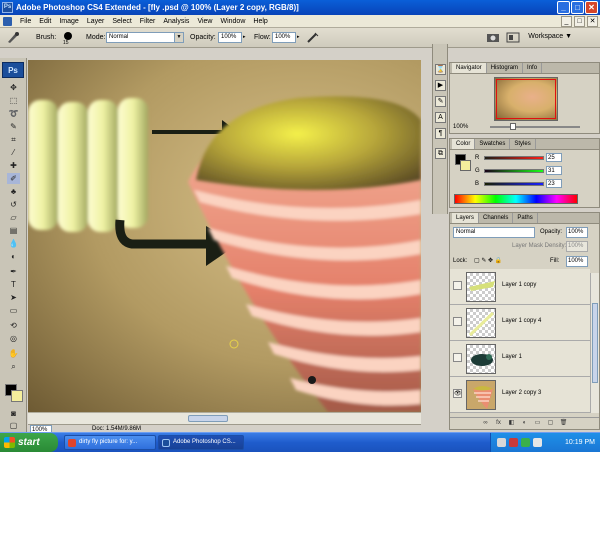 The image size is (600, 560). I want to click on lock-icons: ▢ ✎ ✥ 🔒, so click(488, 260).